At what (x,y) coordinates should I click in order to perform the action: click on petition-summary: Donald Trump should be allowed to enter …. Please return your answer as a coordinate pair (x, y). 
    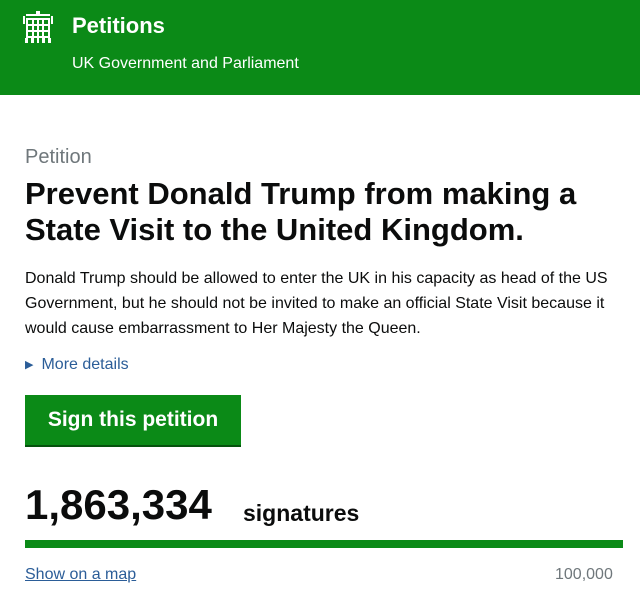
    Looking at the image, I should click on (316, 303).